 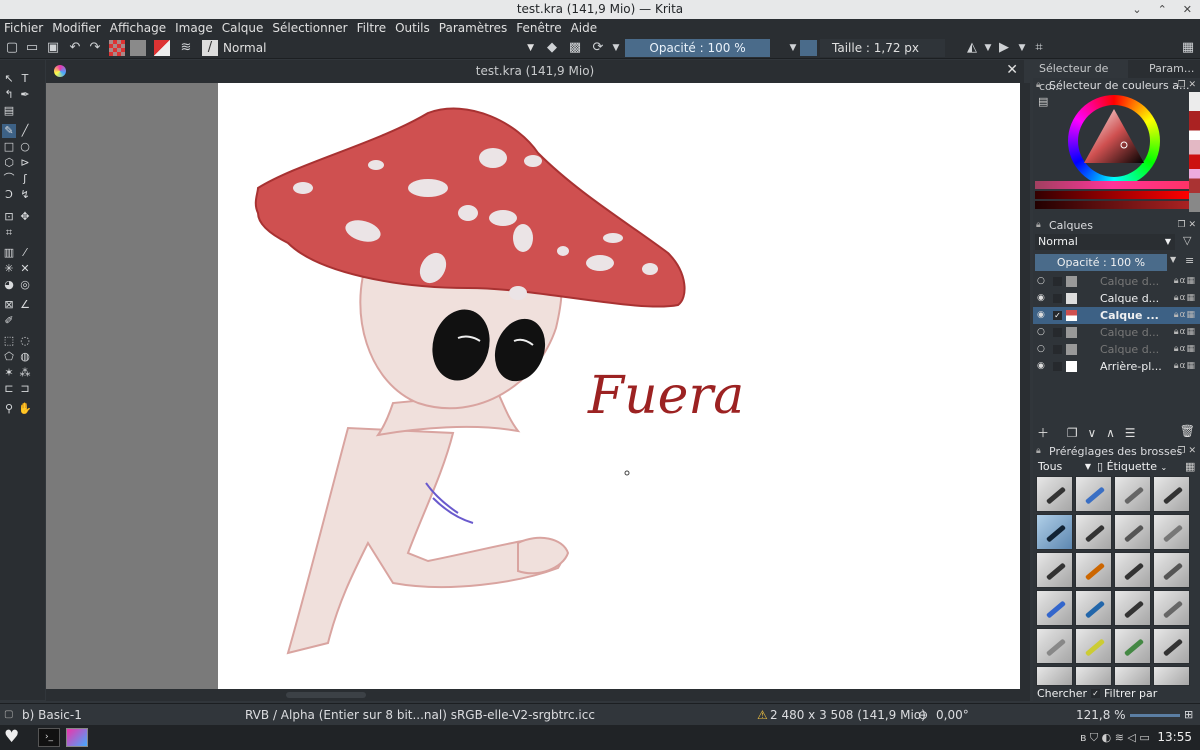 What do you see at coordinates (52, 715) in the screenshot?
I see `current-brush-label: b) Basic-1` at bounding box center [52, 715].